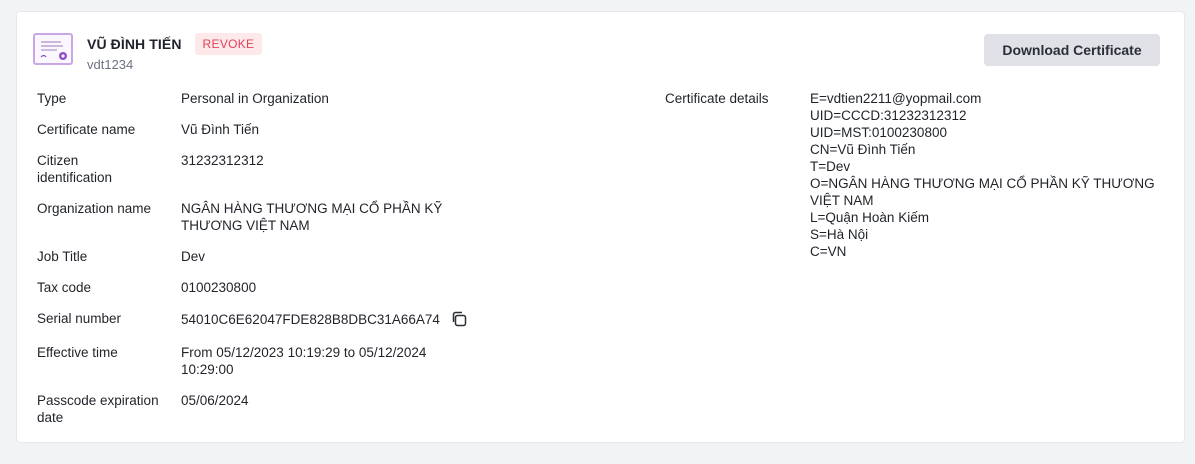 This screenshot has width=1195, height=464. What do you see at coordinates (94, 208) in the screenshot?
I see `field-label: Organization name` at bounding box center [94, 208].